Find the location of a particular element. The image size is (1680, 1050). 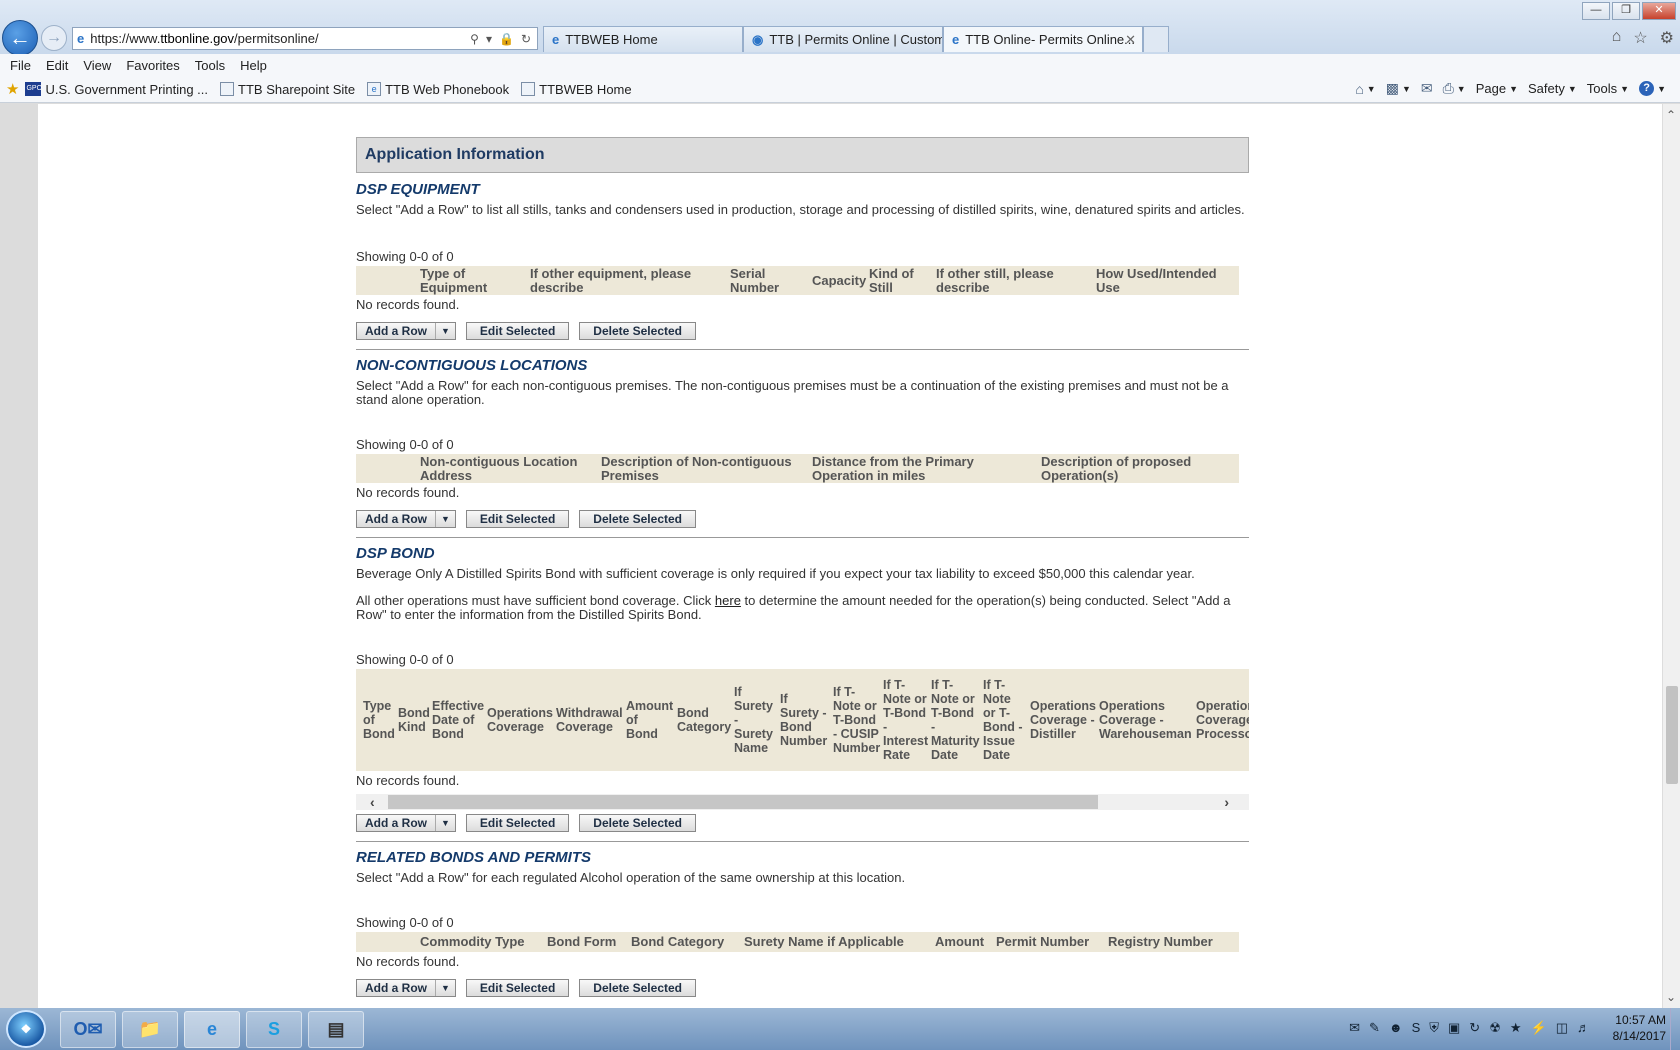

taskbar-internet-explorer: e is located at coordinates (212, 1029).